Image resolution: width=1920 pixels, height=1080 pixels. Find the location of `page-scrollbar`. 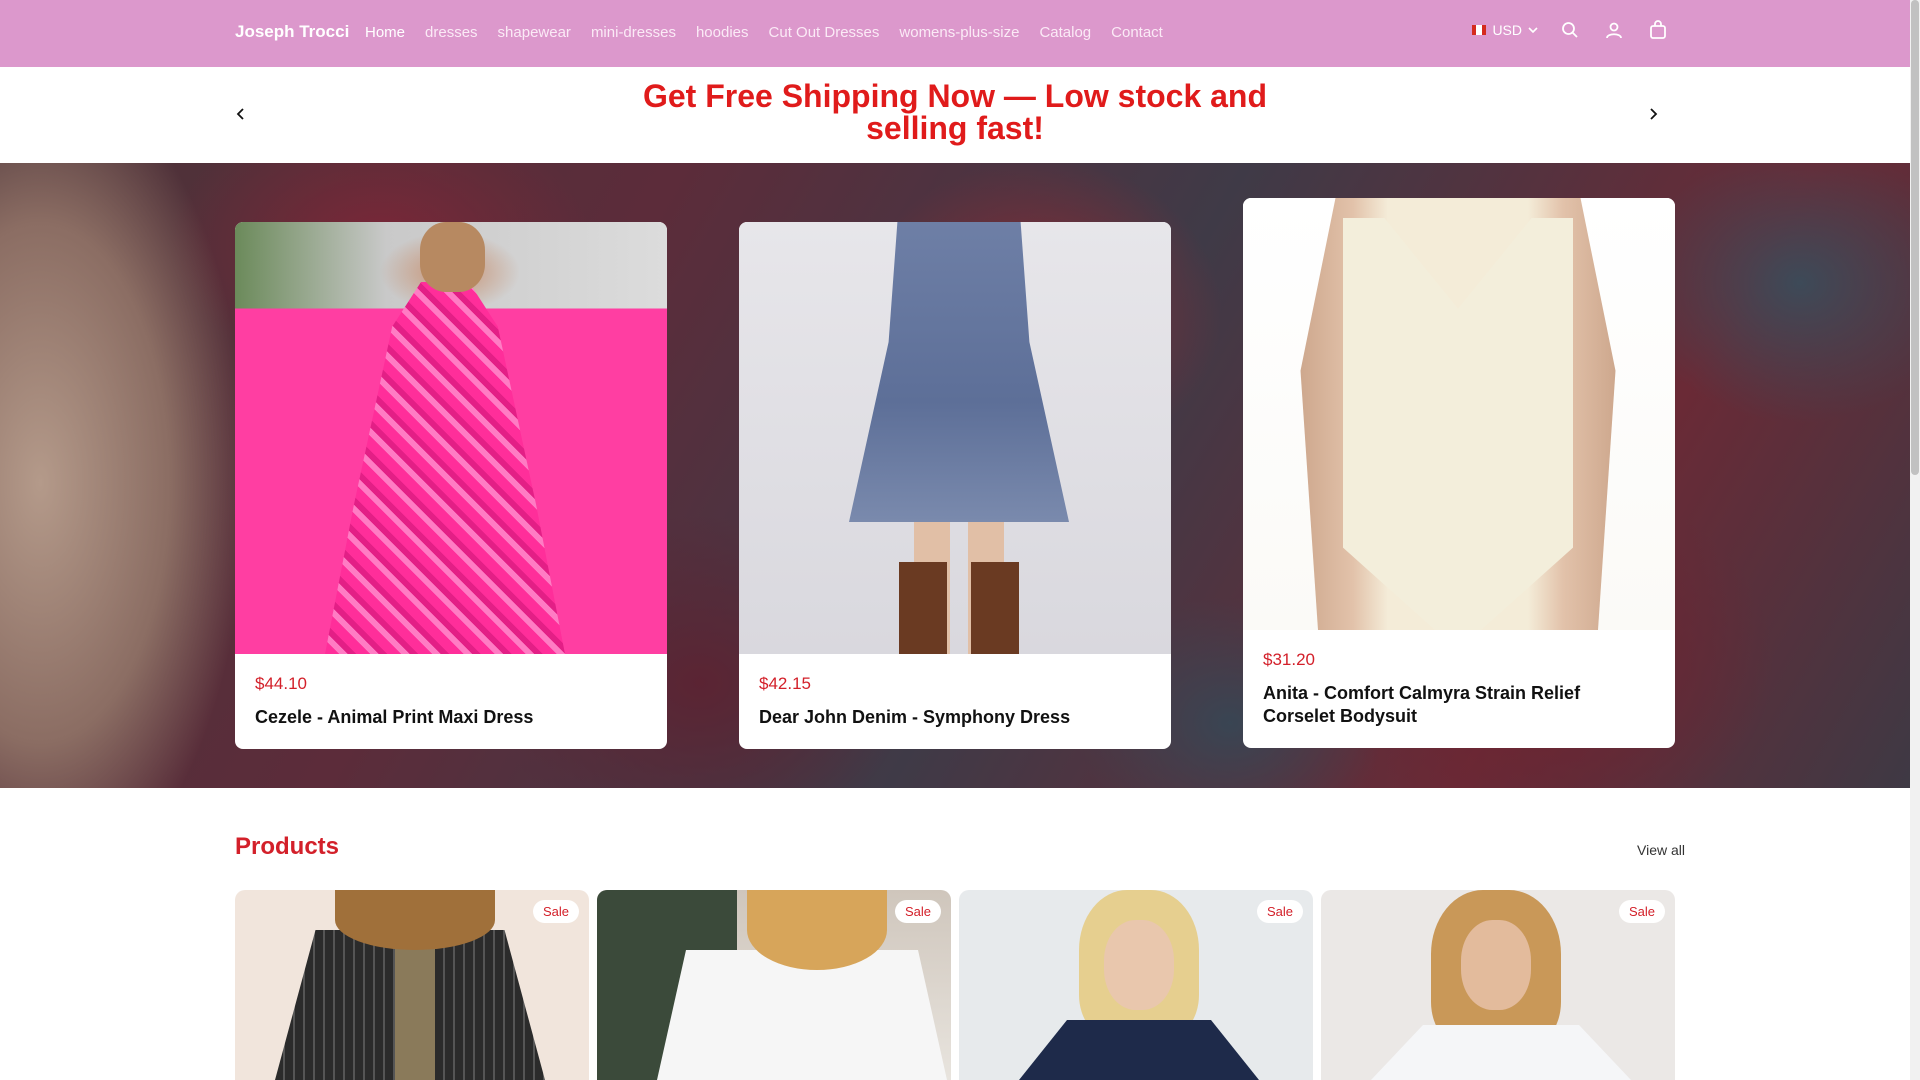

page-scrollbar is located at coordinates (1915, 540).